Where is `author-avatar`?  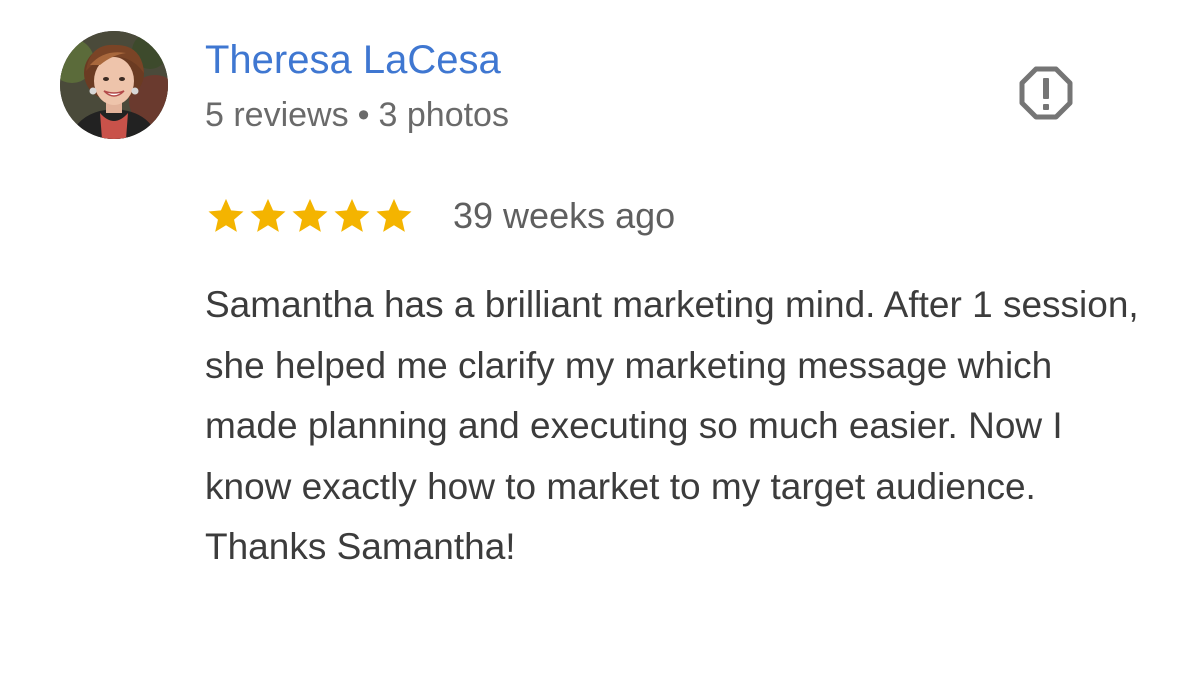
author-avatar is located at coordinates (114, 85).